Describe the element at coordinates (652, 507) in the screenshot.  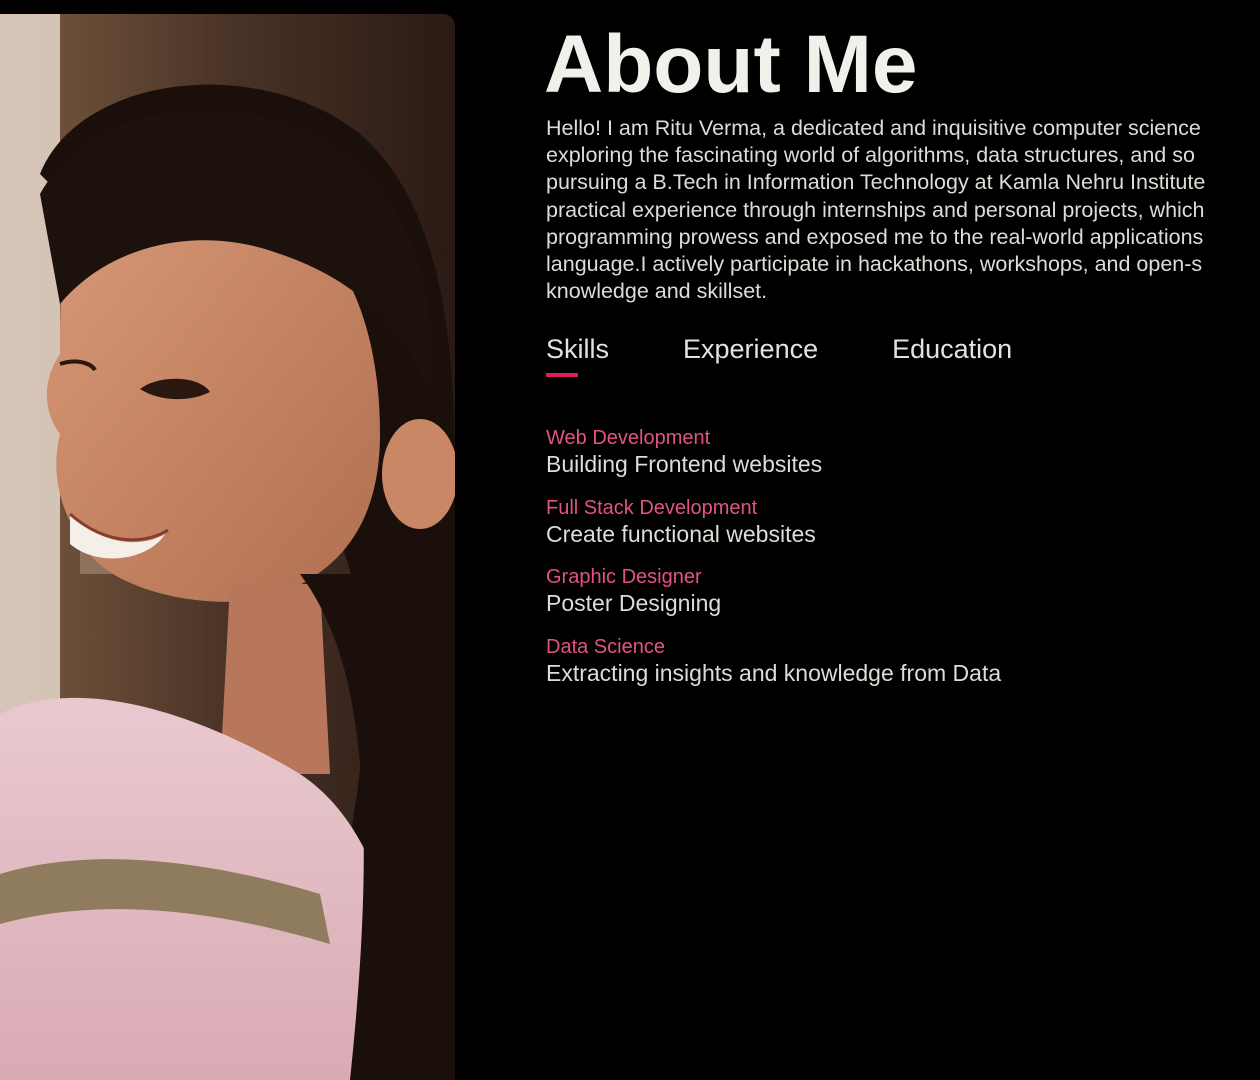
I see `skill-name: Full Stack Development` at that location.